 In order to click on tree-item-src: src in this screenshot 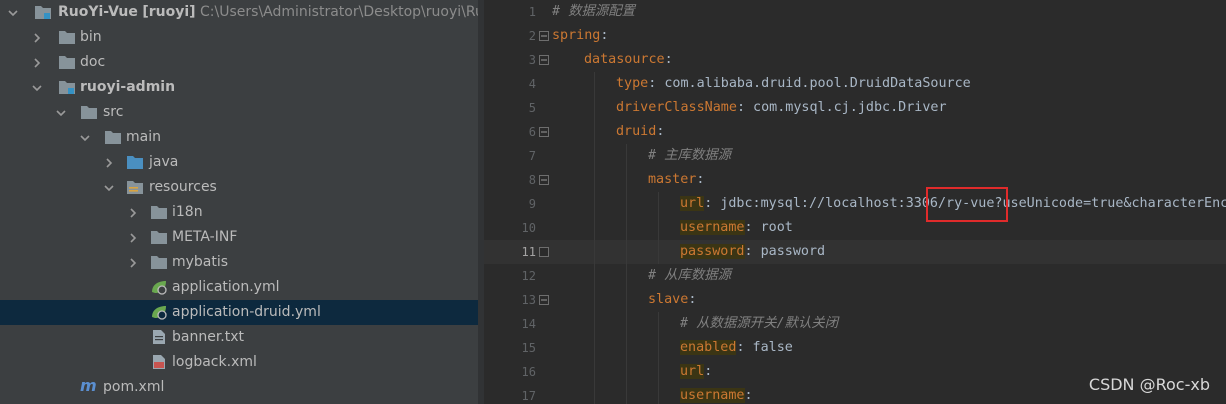, I will do `click(239, 112)`.